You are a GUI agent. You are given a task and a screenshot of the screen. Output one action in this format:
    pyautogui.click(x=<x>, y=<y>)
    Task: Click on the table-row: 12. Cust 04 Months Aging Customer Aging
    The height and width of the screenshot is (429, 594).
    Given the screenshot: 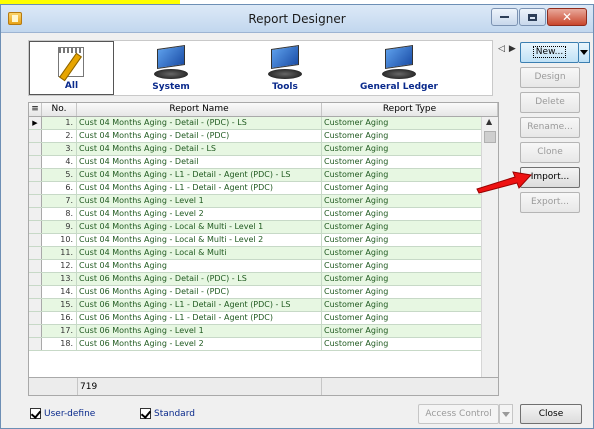 What is the action you would take?
    pyautogui.click(x=263, y=266)
    